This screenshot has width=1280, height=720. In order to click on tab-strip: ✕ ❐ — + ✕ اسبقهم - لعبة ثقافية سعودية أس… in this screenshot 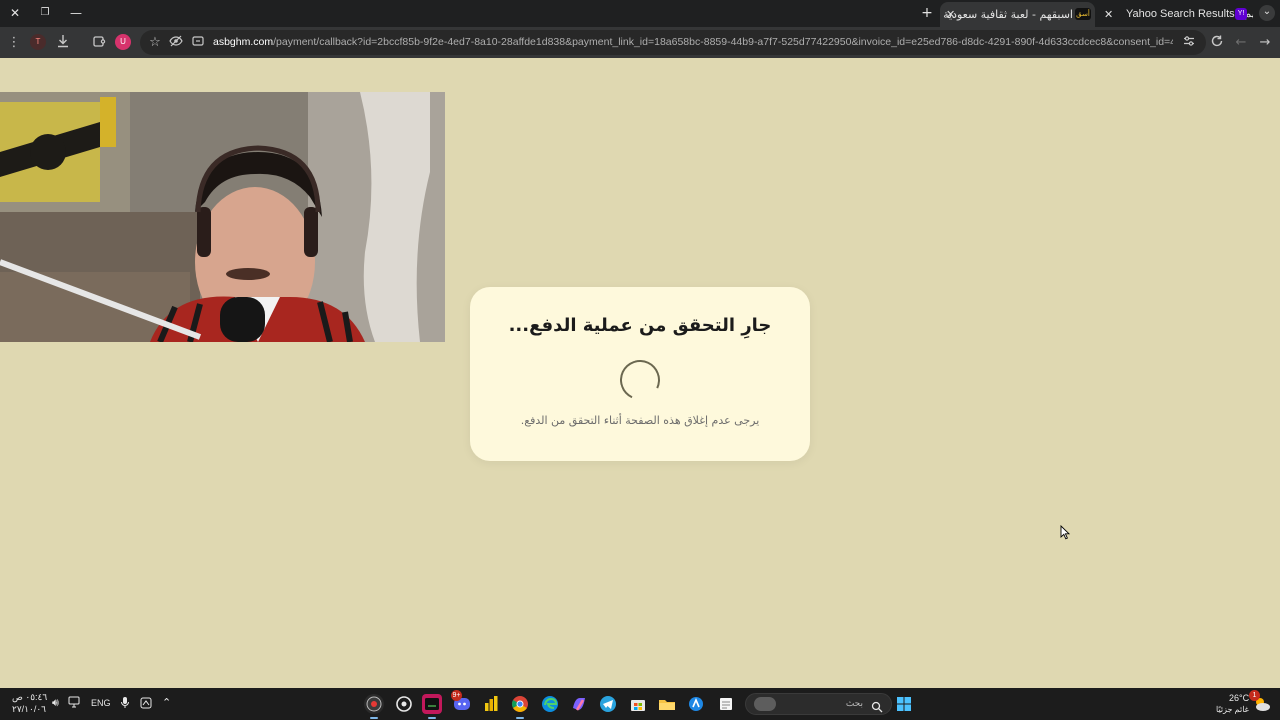, I will do `click(640, 13)`.